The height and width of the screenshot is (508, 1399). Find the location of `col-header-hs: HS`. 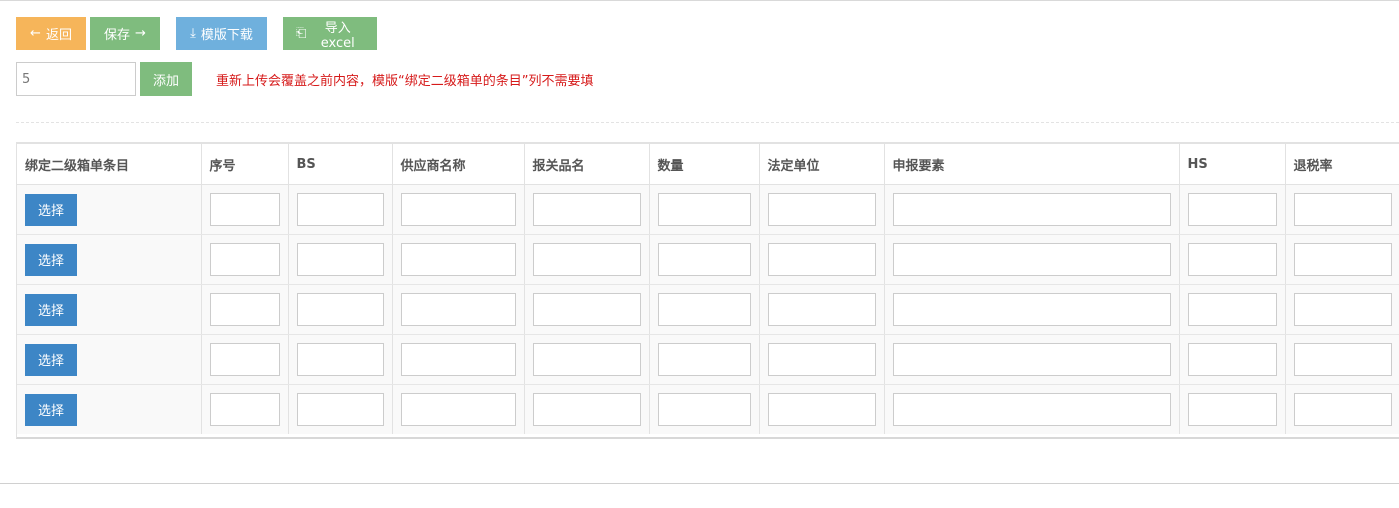

col-header-hs: HS is located at coordinates (1232, 164).